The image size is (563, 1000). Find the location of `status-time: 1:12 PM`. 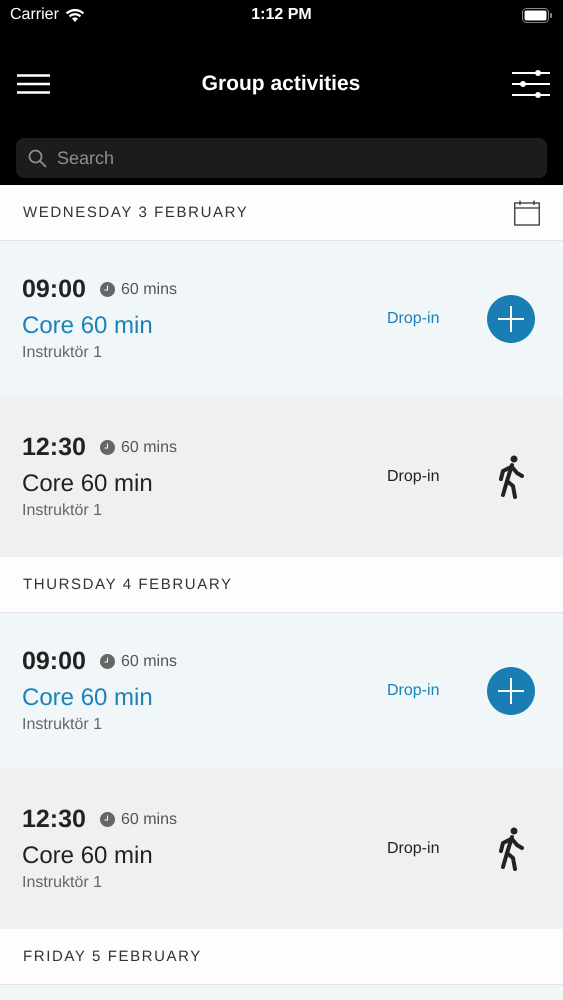

status-time: 1:12 PM is located at coordinates (281, 15).